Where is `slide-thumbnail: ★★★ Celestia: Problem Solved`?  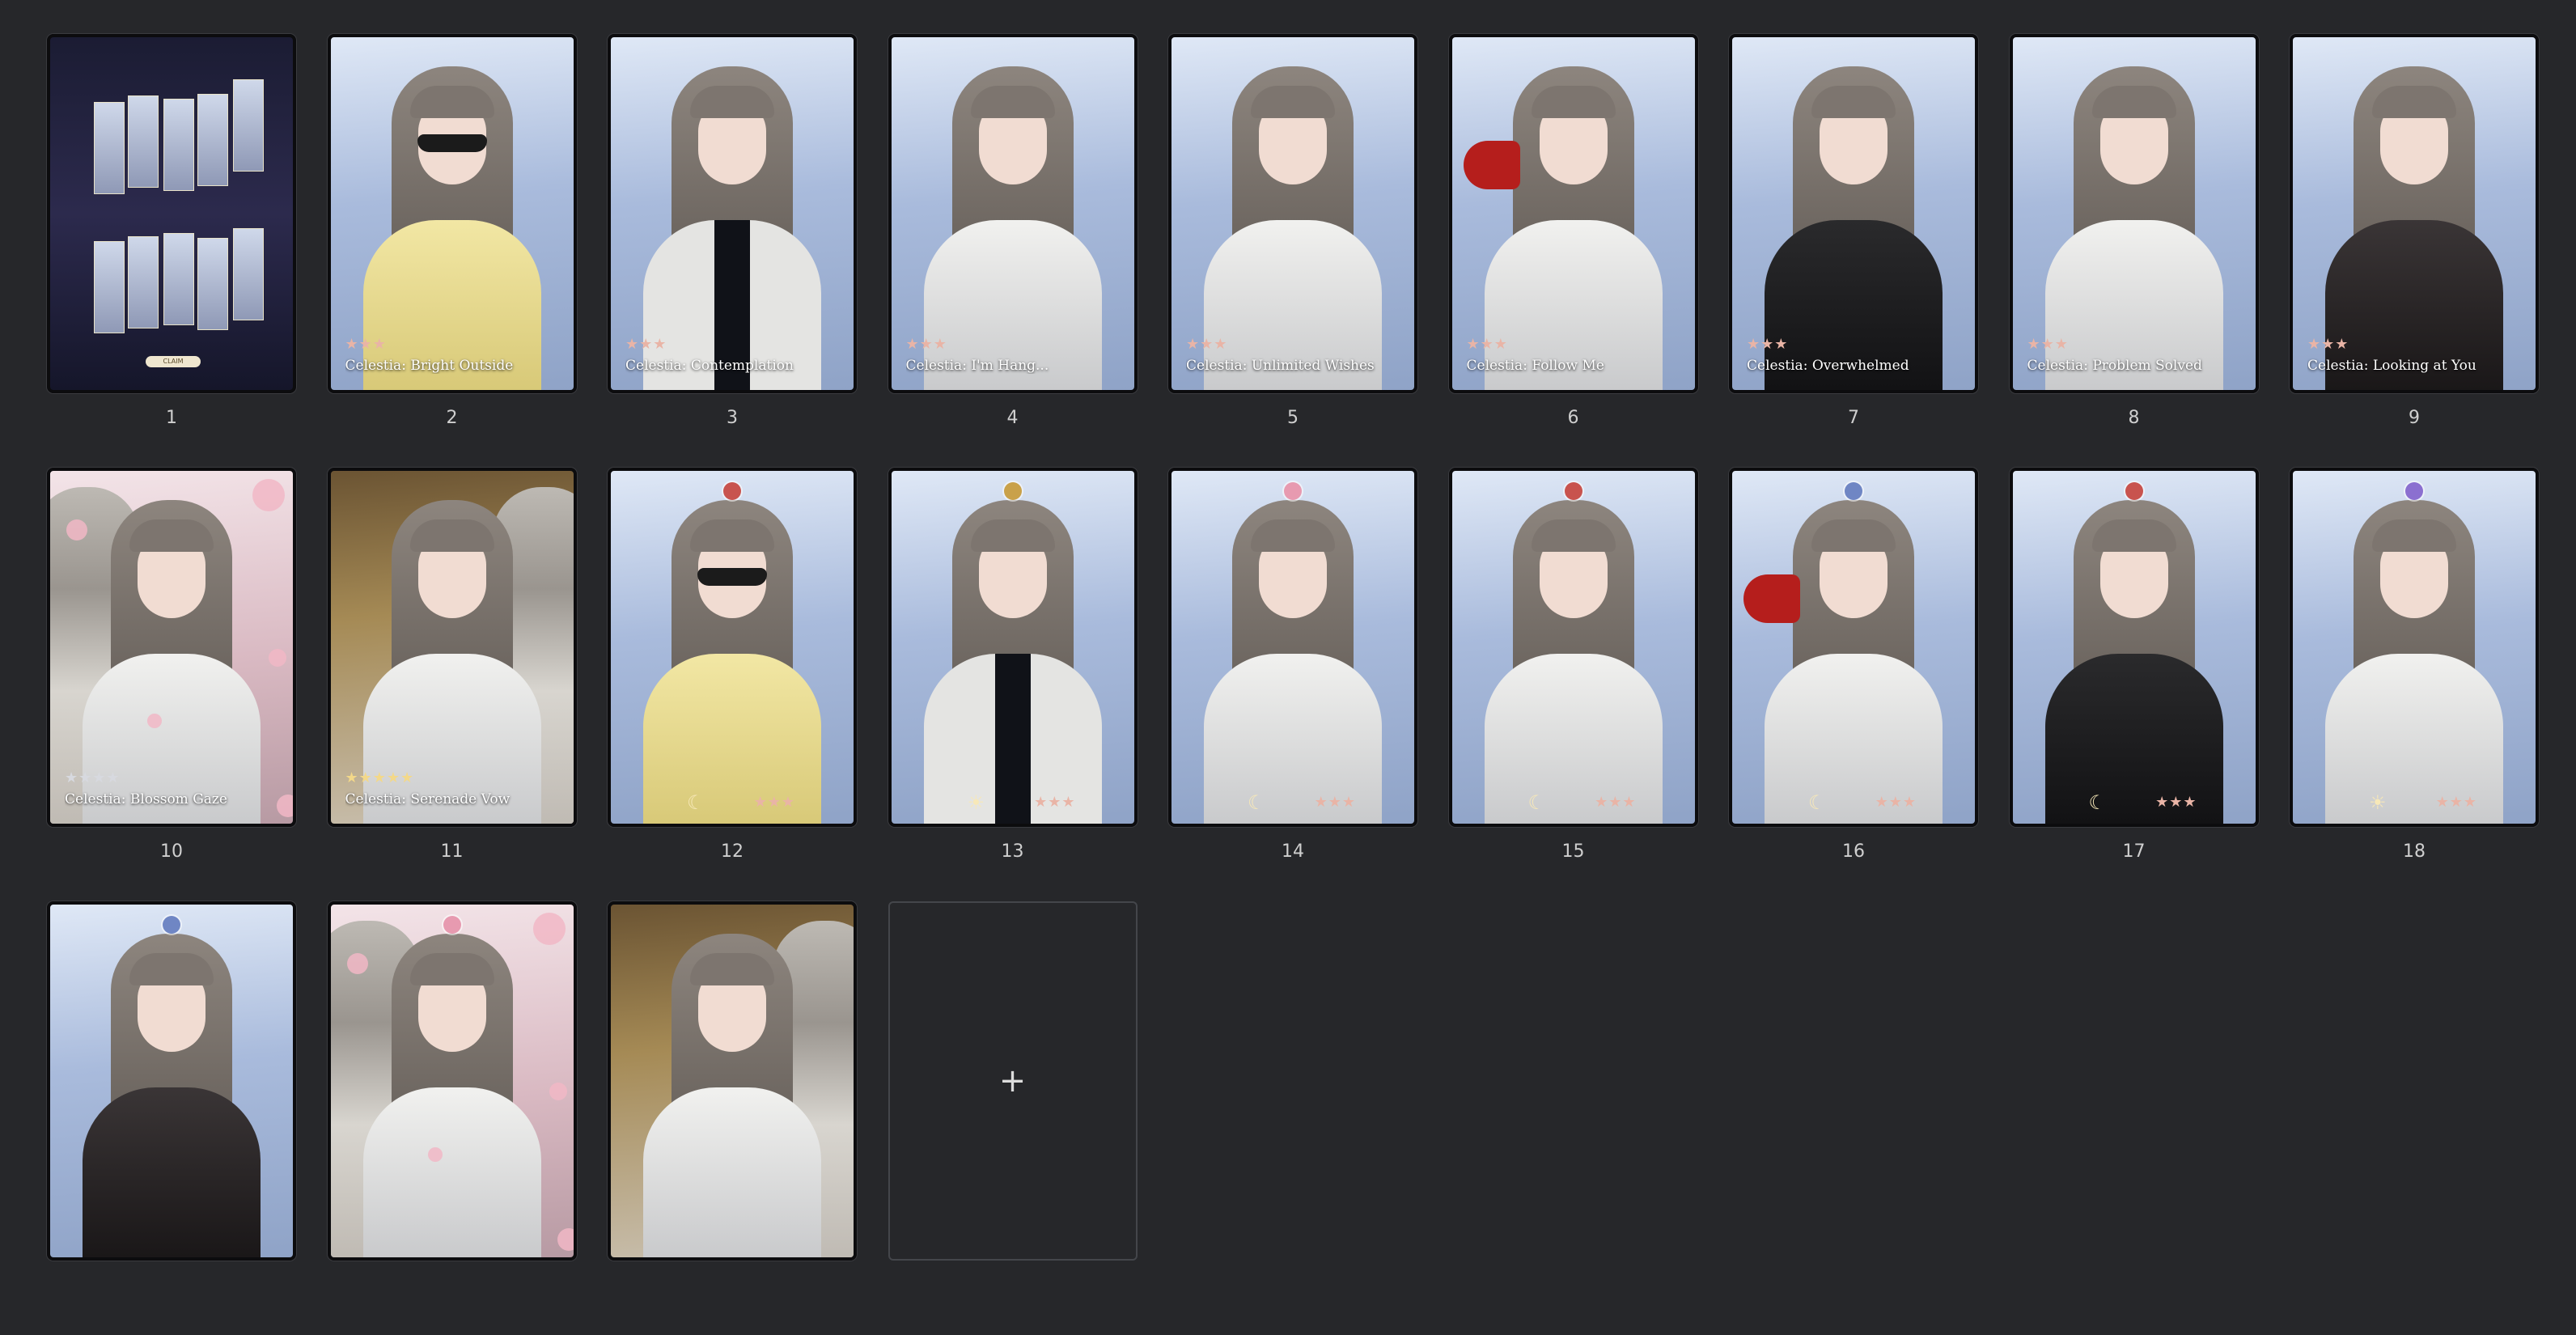
slide-thumbnail: ★★★ Celestia: Problem Solved is located at coordinates (2134, 213).